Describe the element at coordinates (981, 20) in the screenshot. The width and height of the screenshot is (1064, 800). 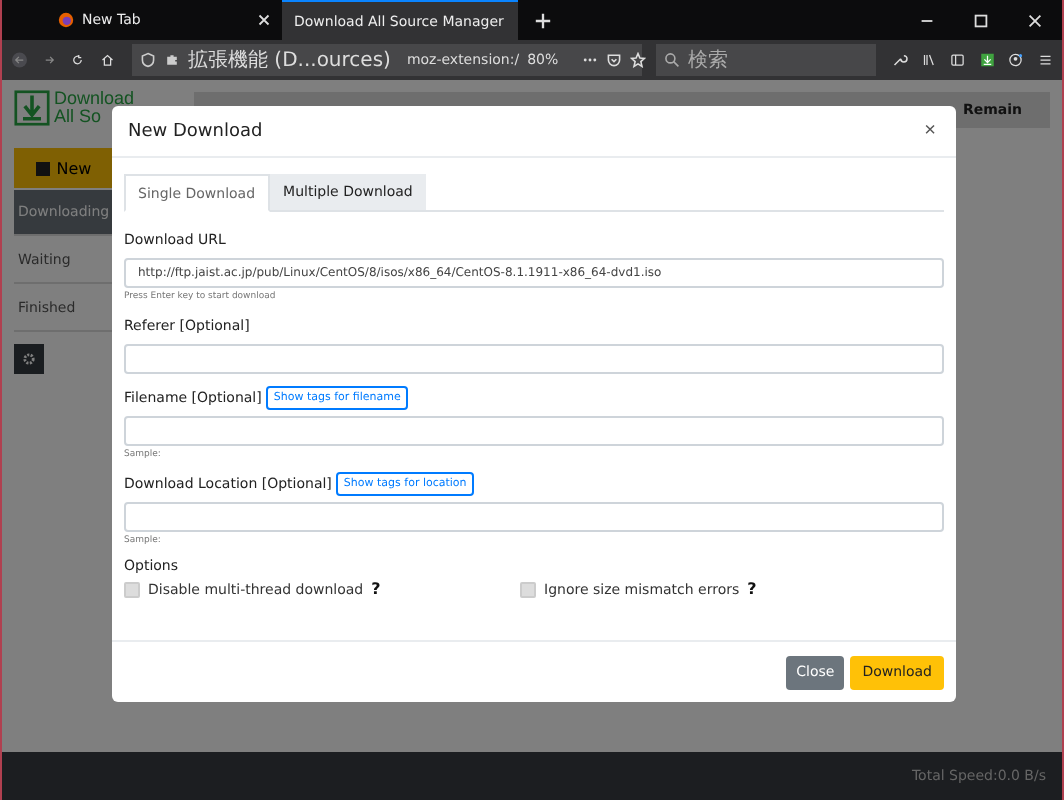
I see `maximize-icon` at that location.